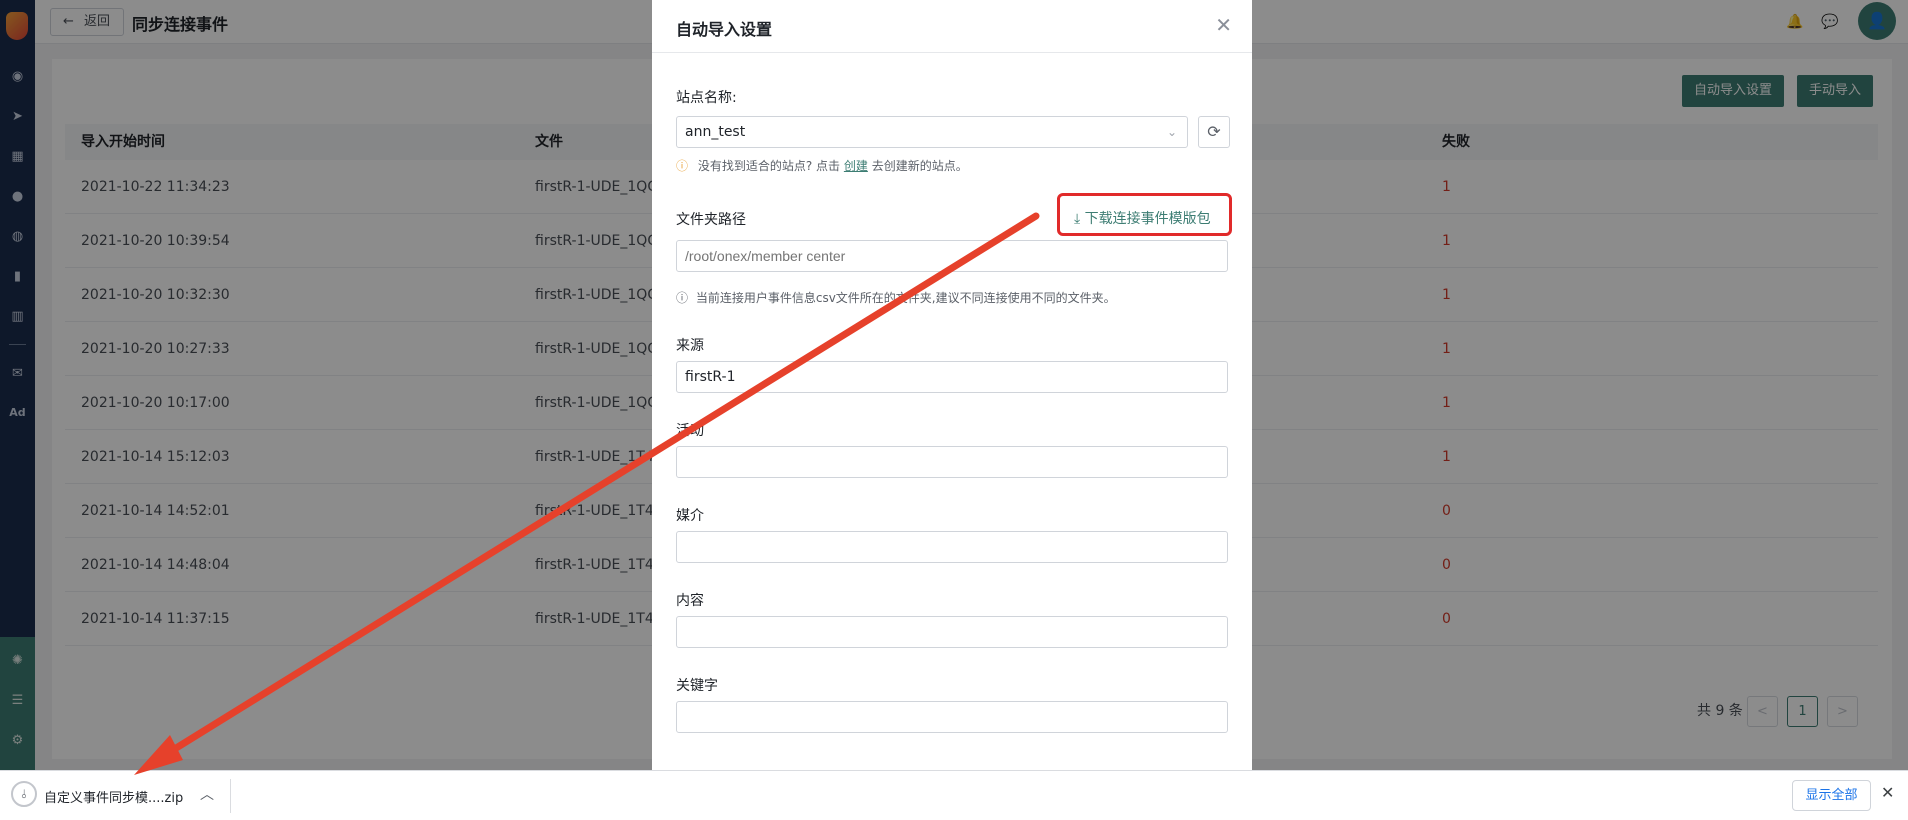 This screenshot has width=1908, height=820. I want to click on site-hint: ⓘ 没有找到适合的站点? 点击 创建 去创建新的站点。, so click(822, 165).